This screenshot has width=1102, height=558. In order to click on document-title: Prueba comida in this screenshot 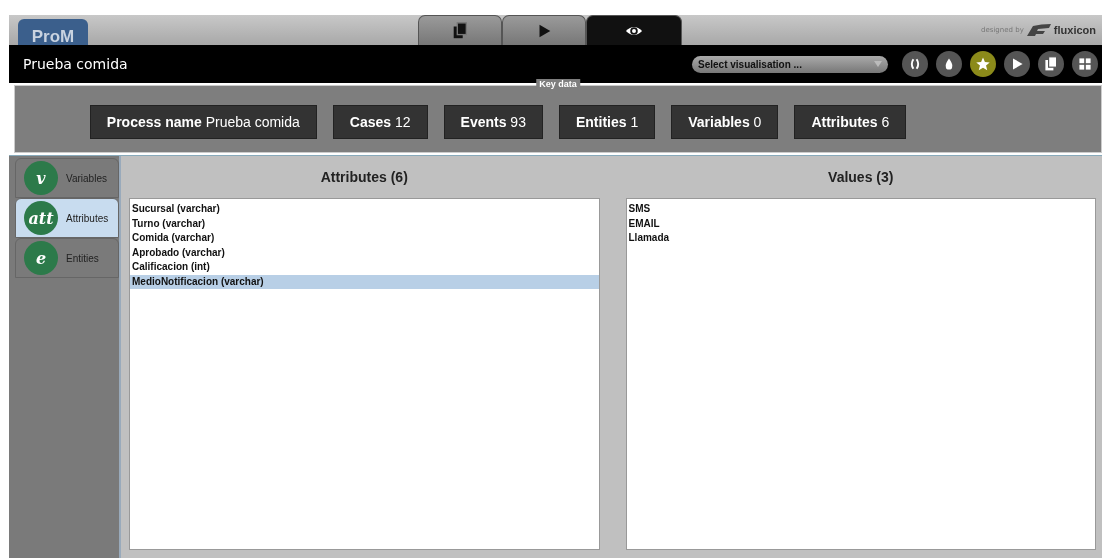, I will do `click(75, 64)`.